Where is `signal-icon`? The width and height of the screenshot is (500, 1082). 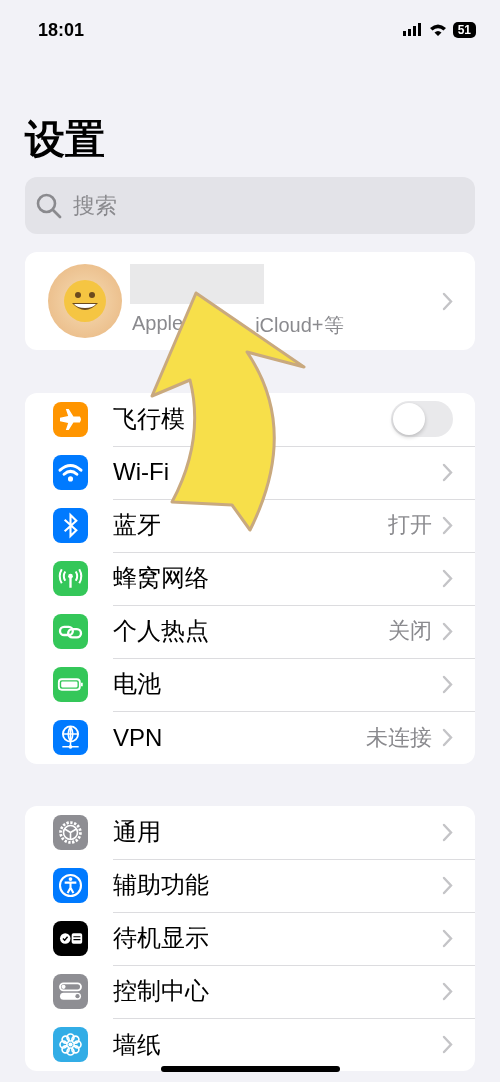 signal-icon is located at coordinates (412, 30).